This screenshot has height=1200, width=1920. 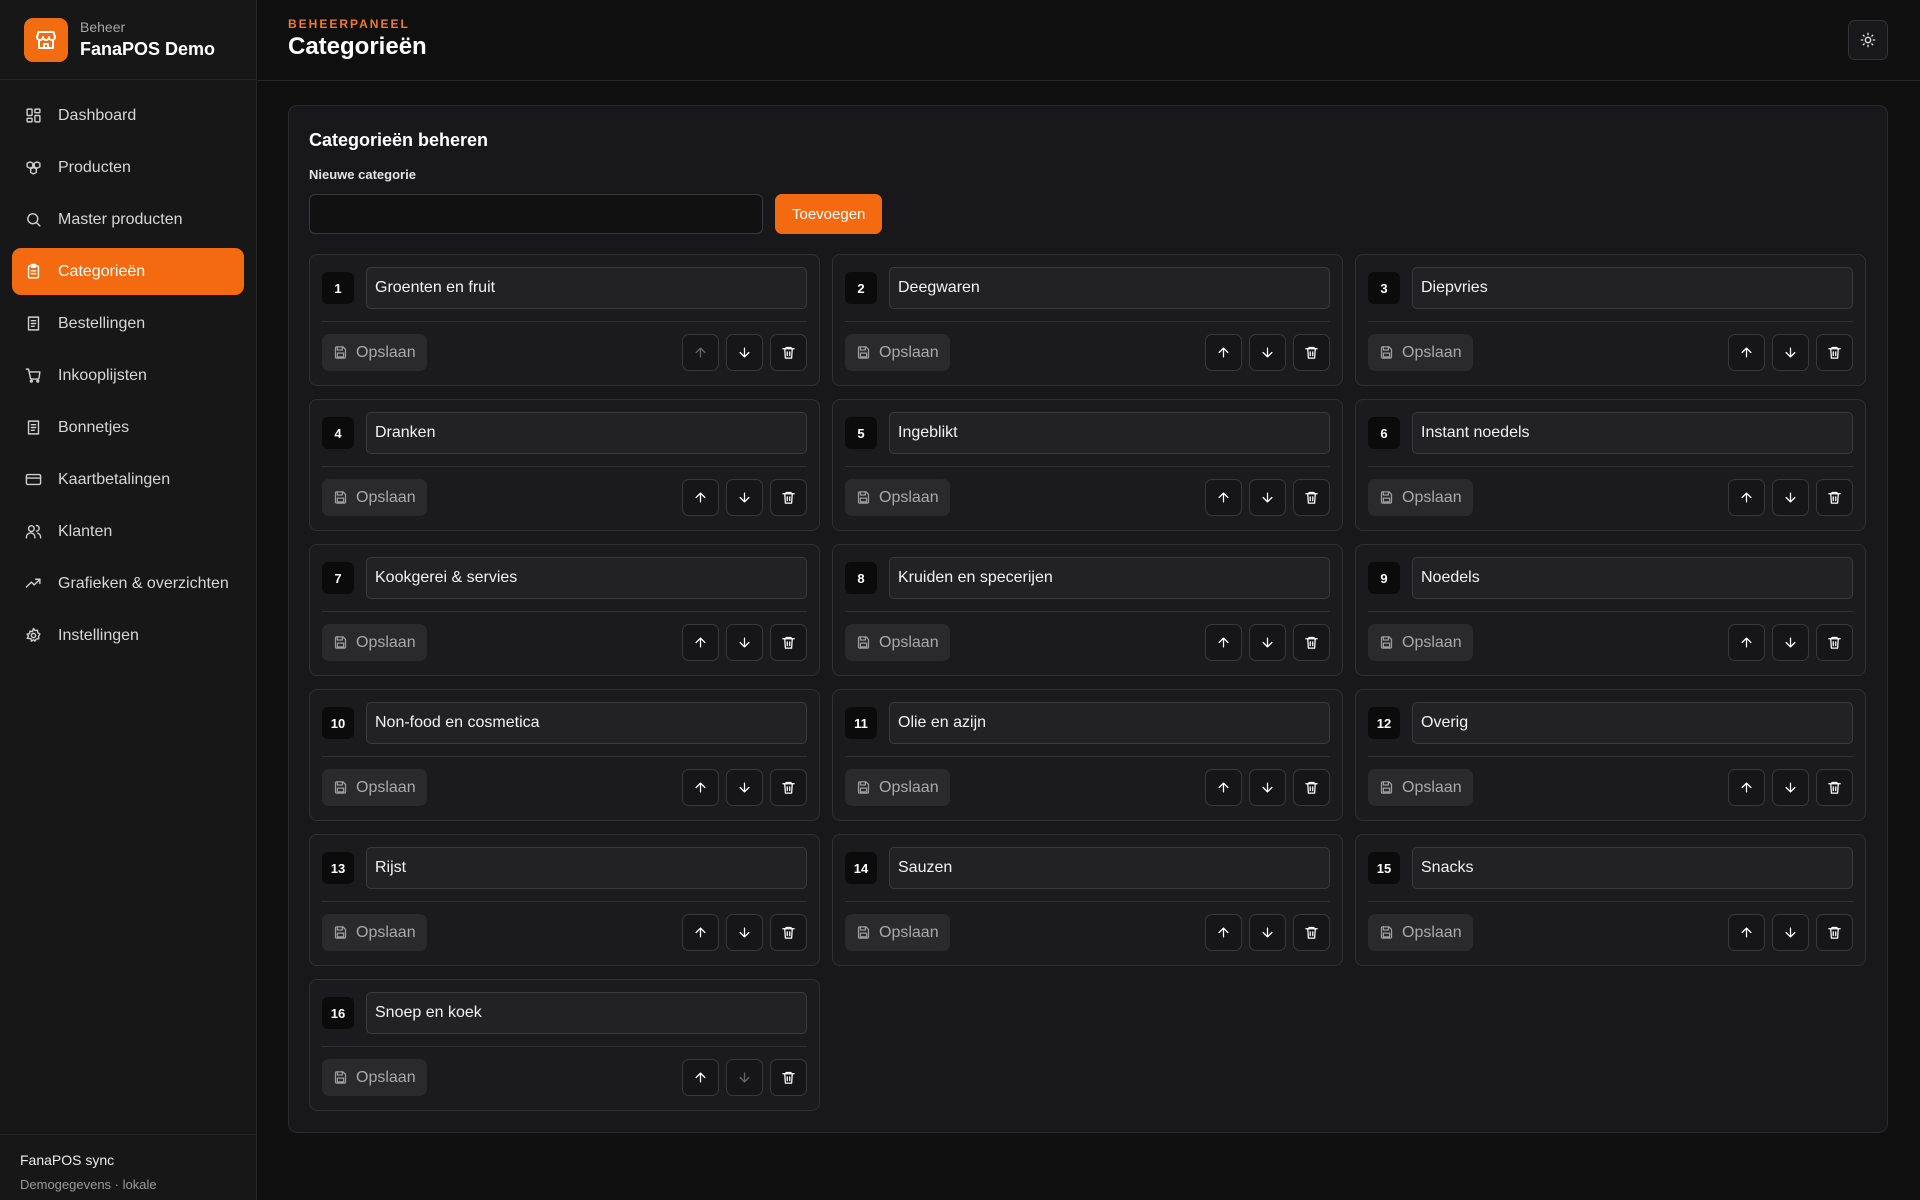 What do you see at coordinates (1868, 40) in the screenshot?
I see `theme-toggle-button` at bounding box center [1868, 40].